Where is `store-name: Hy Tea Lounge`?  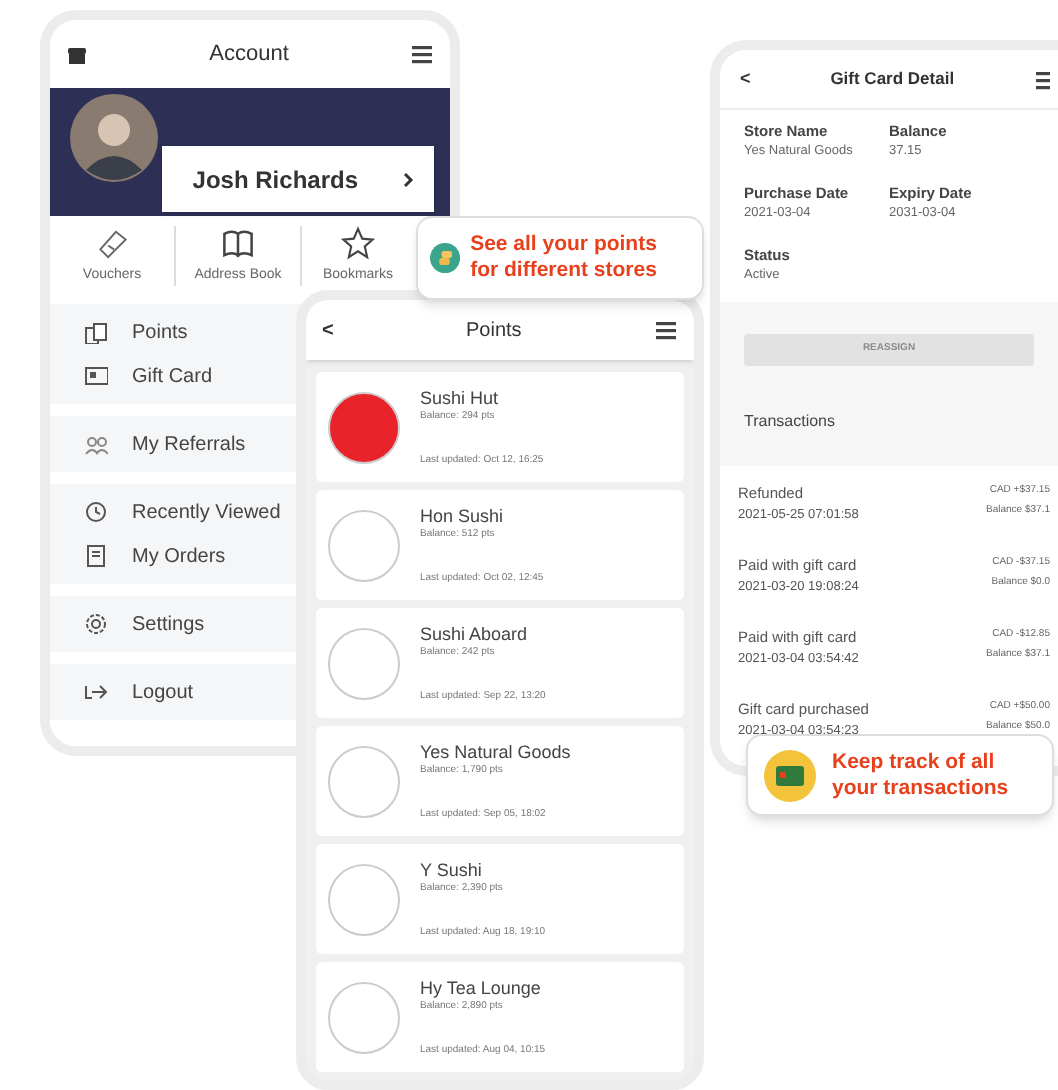
store-name: Hy Tea Lounge is located at coordinates (481, 987).